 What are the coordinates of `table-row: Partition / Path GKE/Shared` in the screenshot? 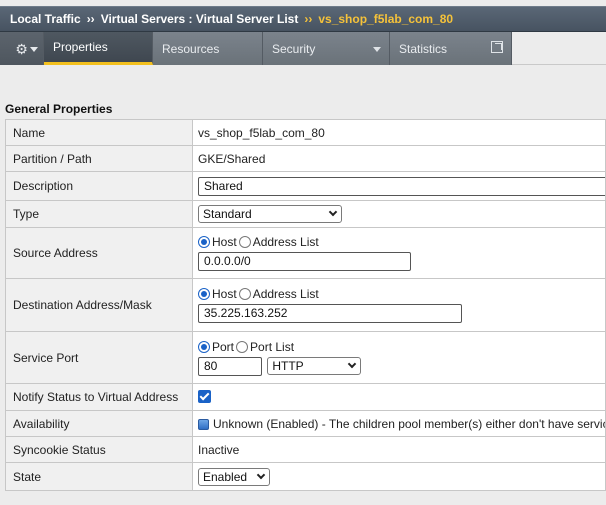 It's located at (305, 158).